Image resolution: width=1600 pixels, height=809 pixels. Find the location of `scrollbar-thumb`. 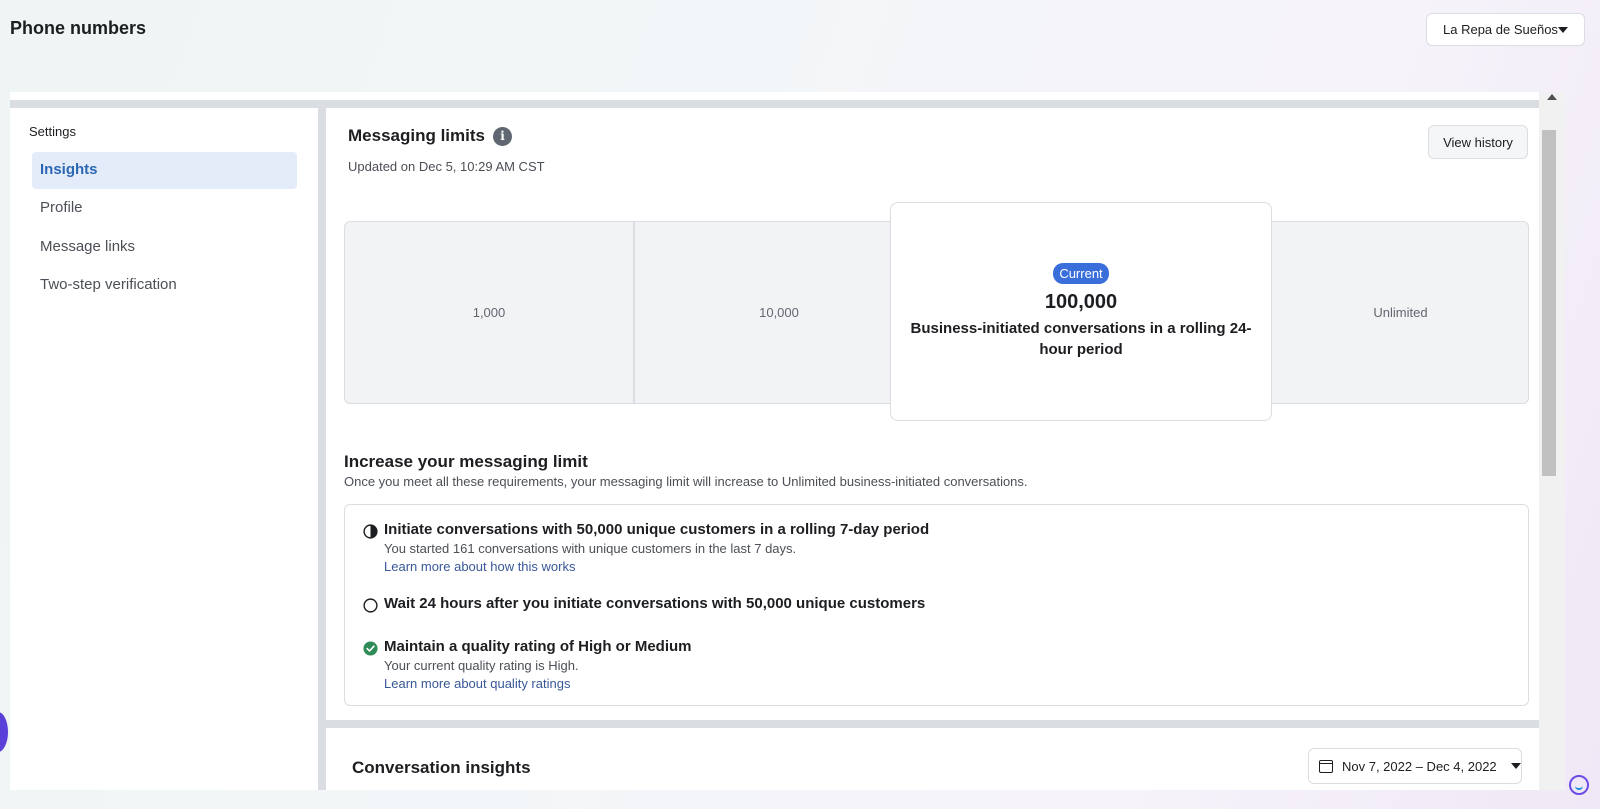

scrollbar-thumb is located at coordinates (1549, 303).